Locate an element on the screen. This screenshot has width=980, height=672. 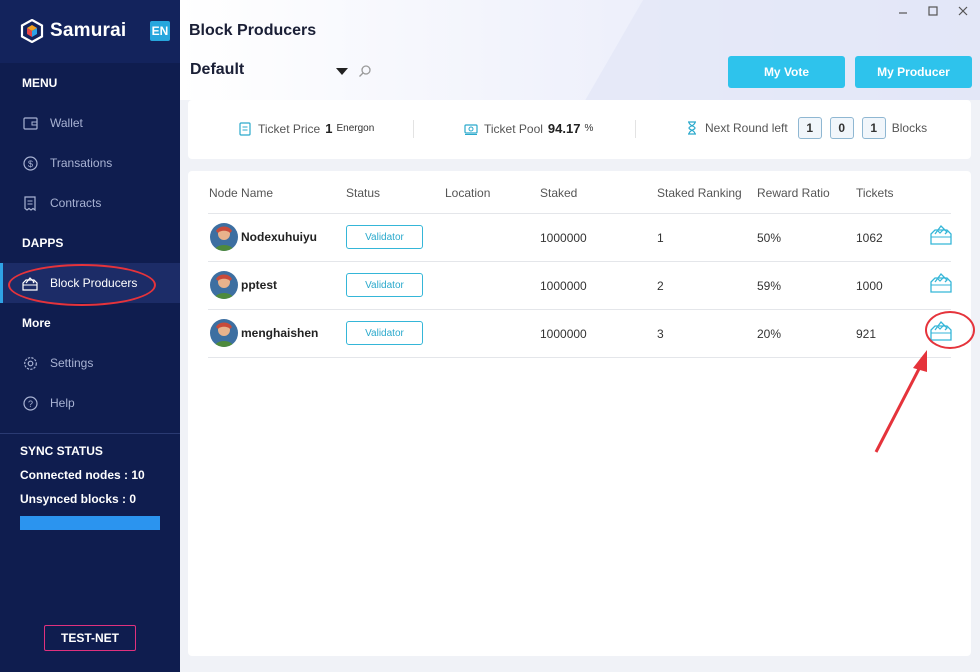
sidebar-item-label: Help is located at coordinates (62, 403).